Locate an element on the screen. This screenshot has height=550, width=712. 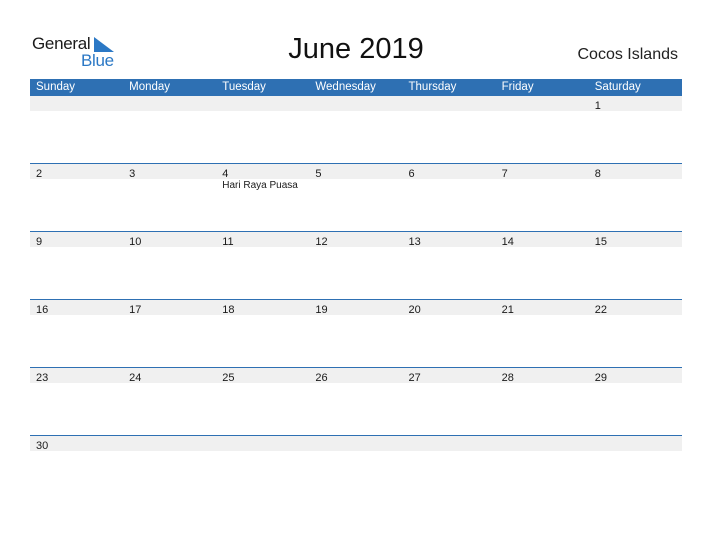
day-cell: 28 is located at coordinates (542, 376).